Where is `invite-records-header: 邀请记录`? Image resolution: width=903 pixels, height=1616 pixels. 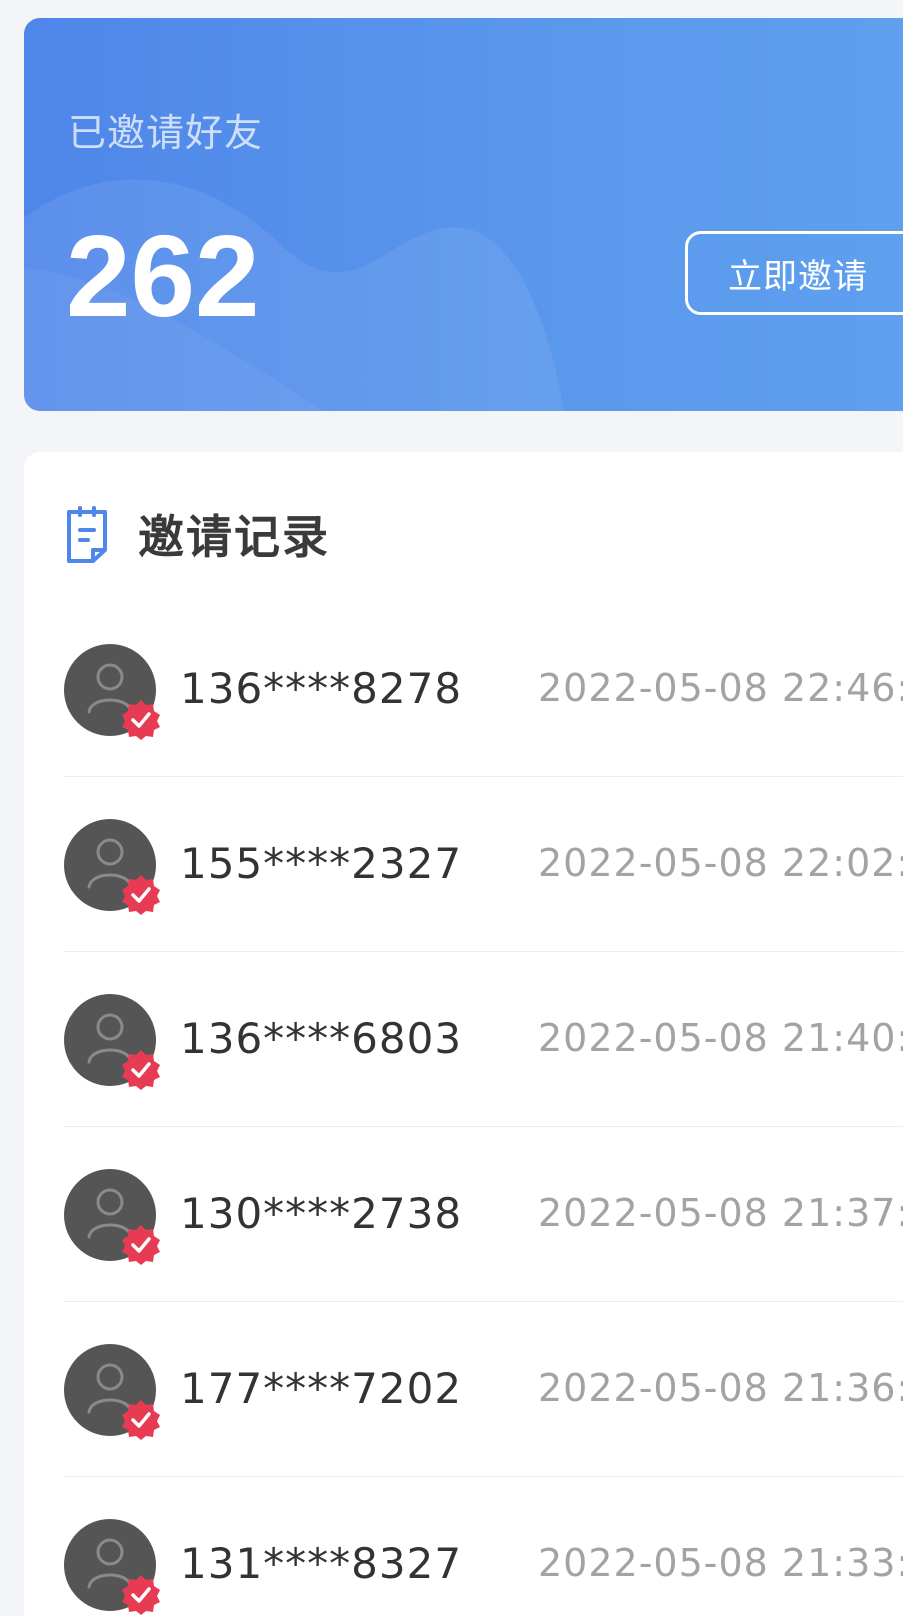 invite-records-header: 邀请记录 is located at coordinates (197, 534).